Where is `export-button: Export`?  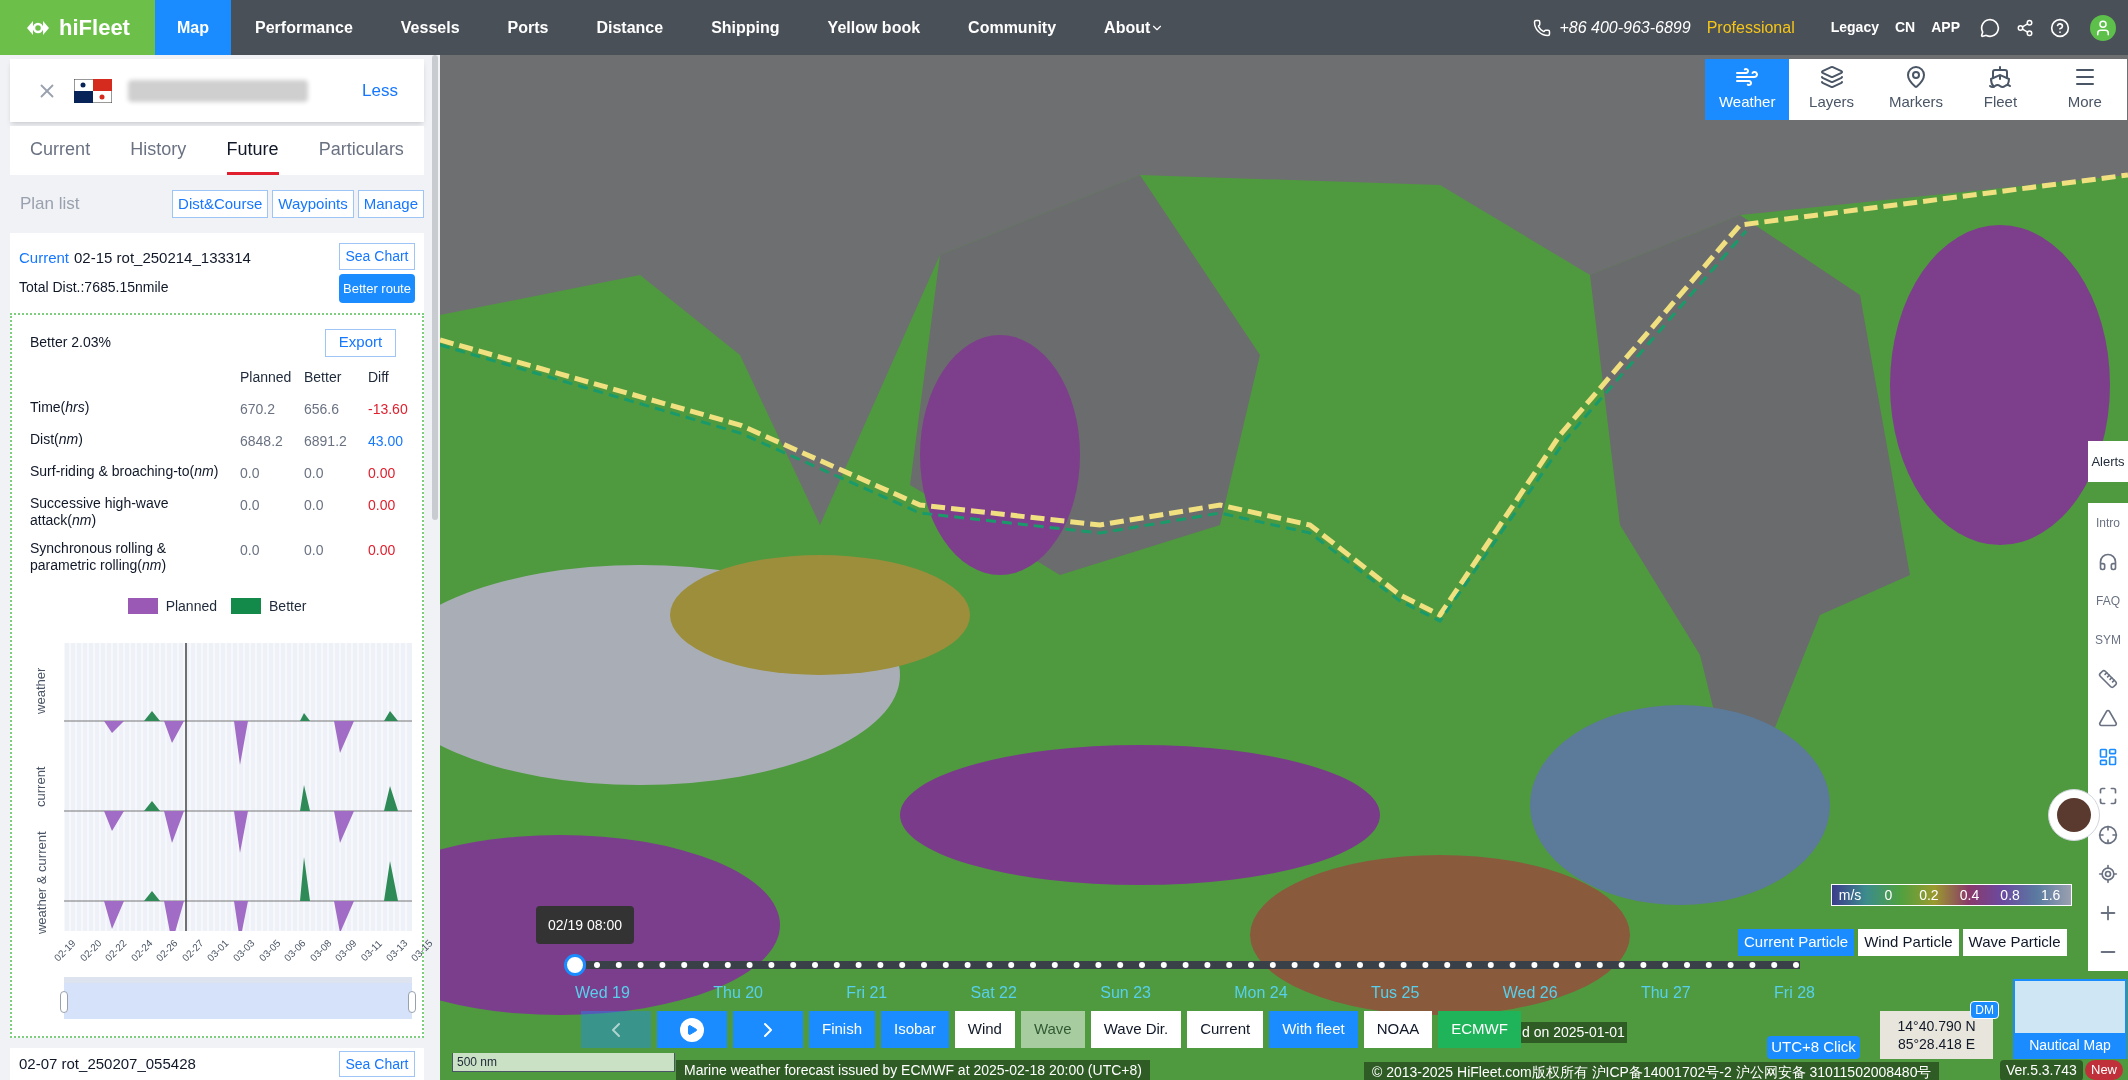
export-button: Export is located at coordinates (360, 342).